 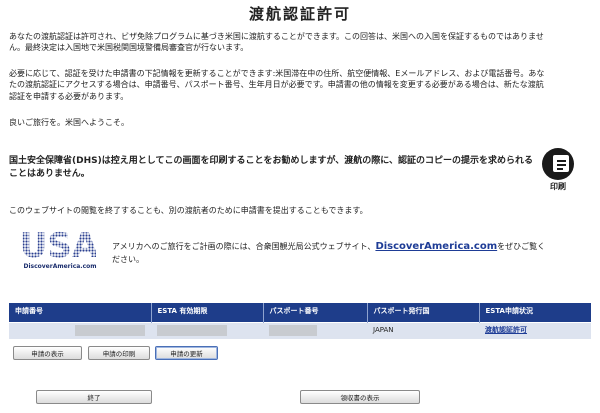 I want to click on usa-logo-icon: USA, so click(x=59, y=244).